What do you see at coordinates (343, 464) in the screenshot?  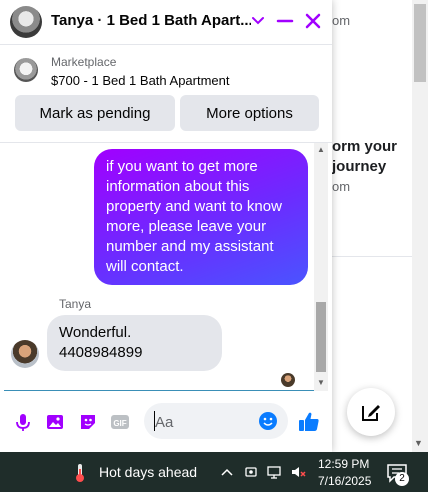 I see `clock-time: 12:59 PM` at bounding box center [343, 464].